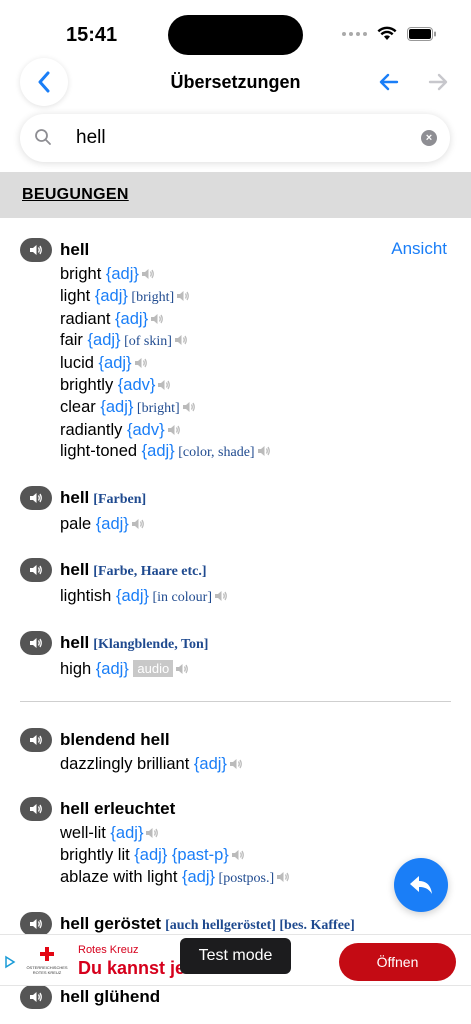 This screenshot has width=471, height=1024. Describe the element at coordinates (255, 597) in the screenshot. I see `translation-row: lightish {adj} [in colour]` at that location.